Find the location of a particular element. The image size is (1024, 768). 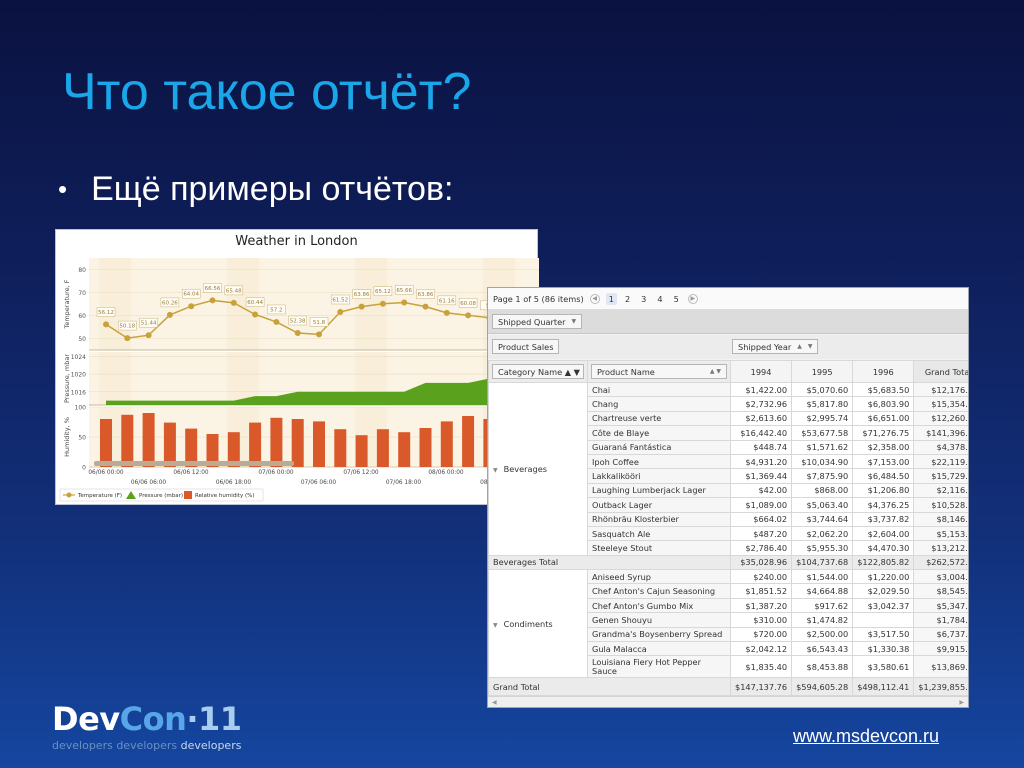

data-field-label: Product Sales is located at coordinates (526, 346).